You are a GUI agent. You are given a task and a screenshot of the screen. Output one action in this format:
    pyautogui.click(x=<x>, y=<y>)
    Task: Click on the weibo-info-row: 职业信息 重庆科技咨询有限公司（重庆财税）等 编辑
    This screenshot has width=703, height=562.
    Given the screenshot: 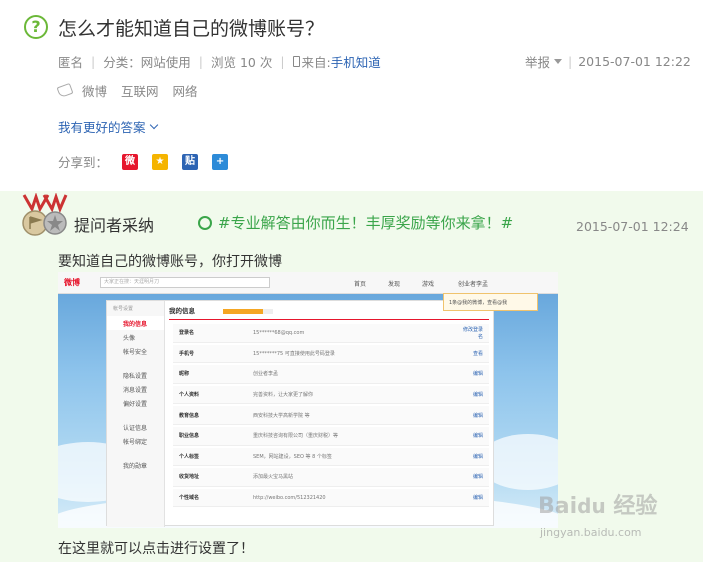 What is the action you would take?
    pyautogui.click(x=331, y=436)
    